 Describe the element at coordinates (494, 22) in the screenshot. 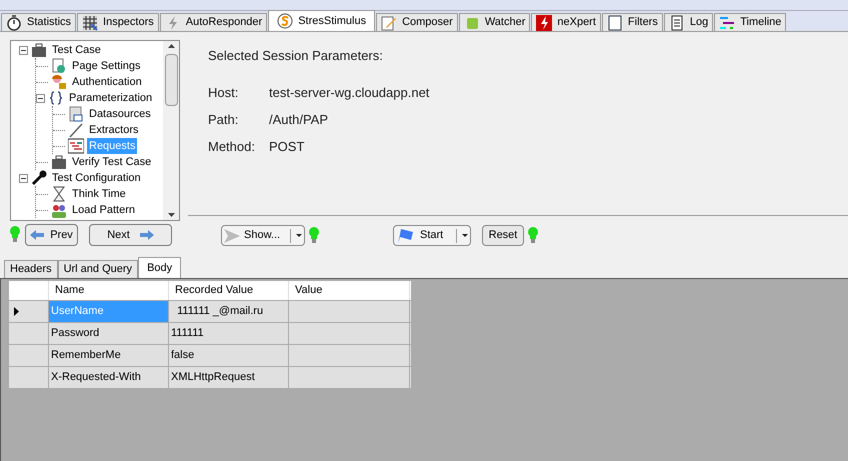

I see `tab: Watcher` at that location.